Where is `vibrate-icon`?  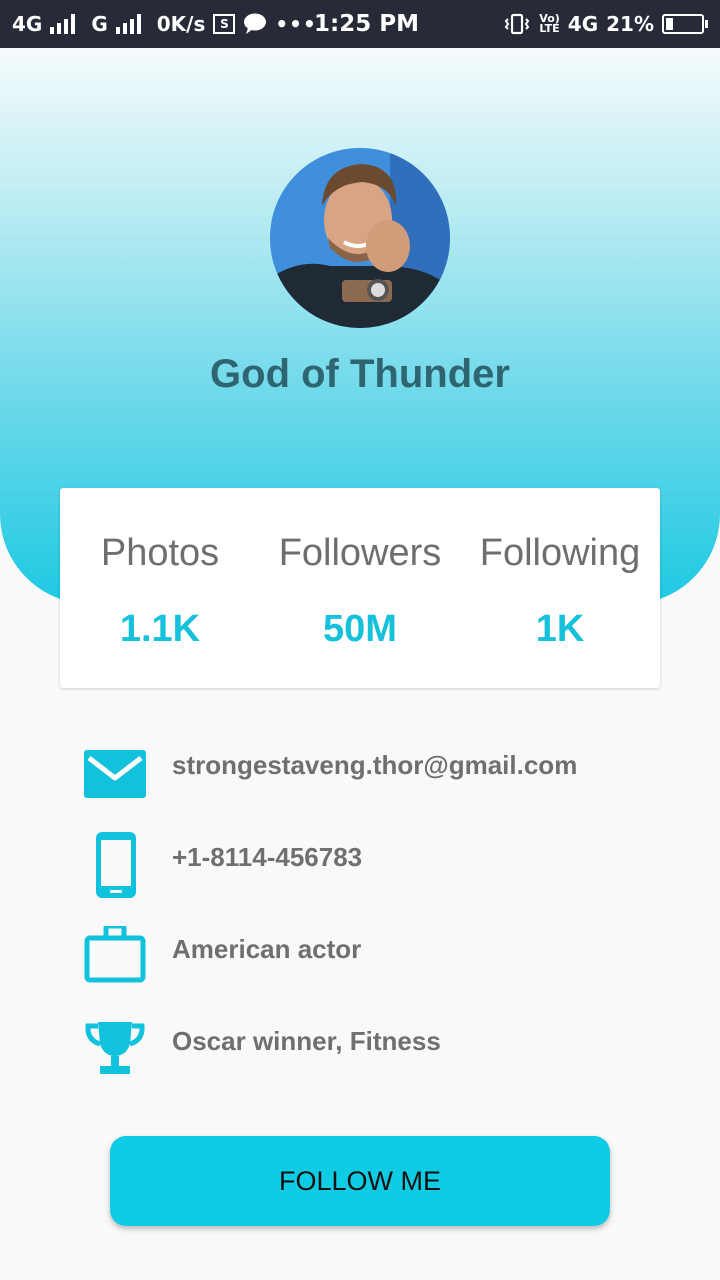
vibrate-icon is located at coordinates (517, 24).